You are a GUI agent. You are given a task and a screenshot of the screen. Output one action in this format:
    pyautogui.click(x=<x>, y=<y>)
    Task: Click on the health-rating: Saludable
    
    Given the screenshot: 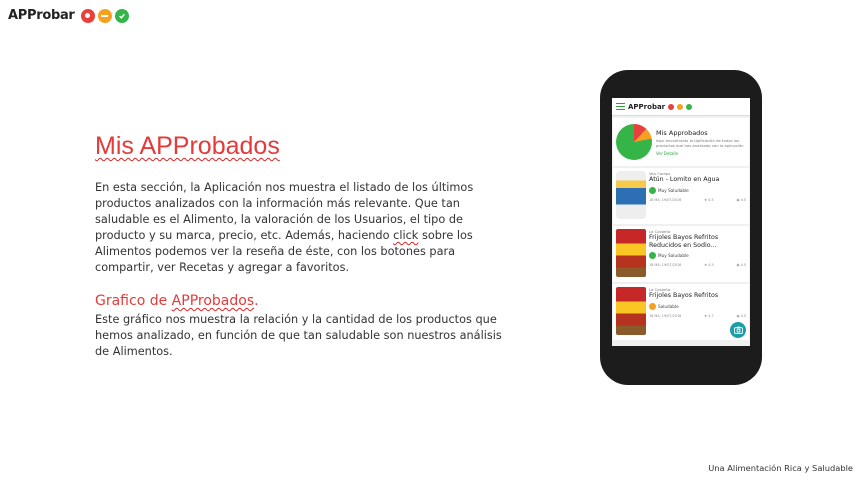 What is the action you would take?
    pyautogui.click(x=668, y=306)
    